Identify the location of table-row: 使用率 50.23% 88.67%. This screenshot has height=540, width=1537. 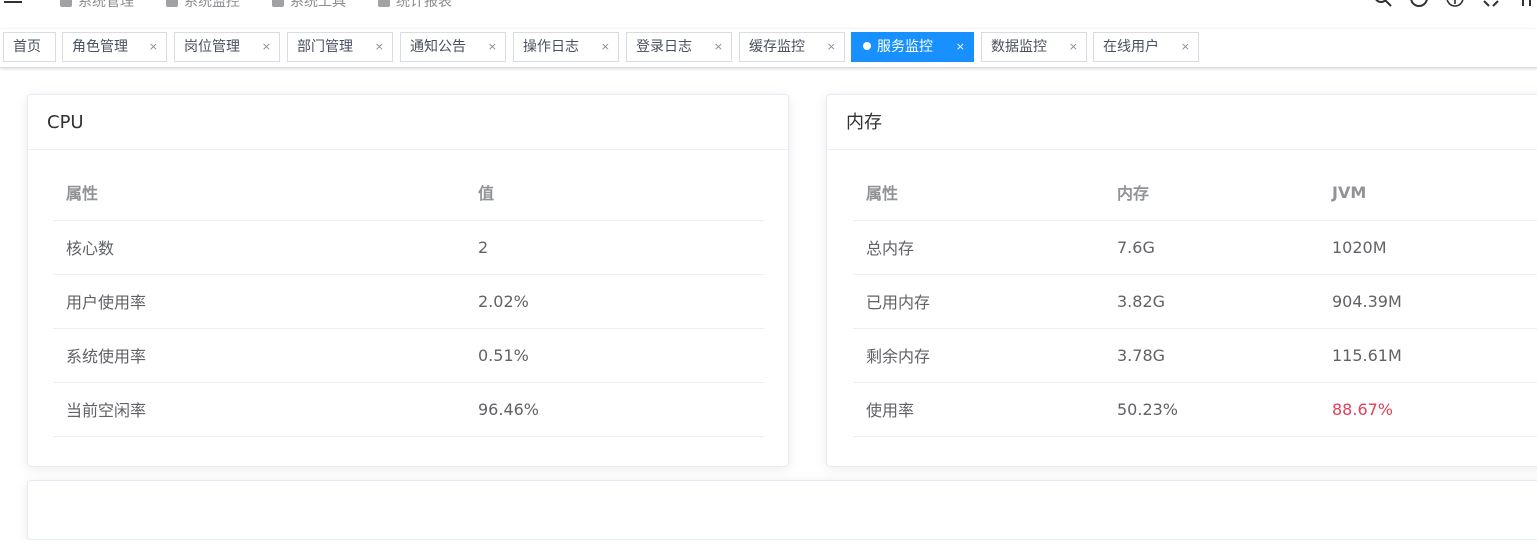
(1195, 409).